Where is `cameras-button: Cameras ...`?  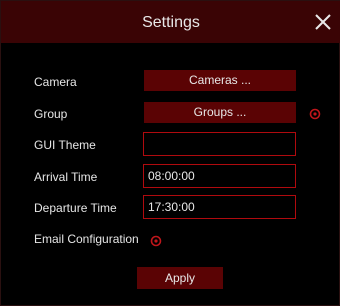 cameras-button: Cameras ... is located at coordinates (220, 80).